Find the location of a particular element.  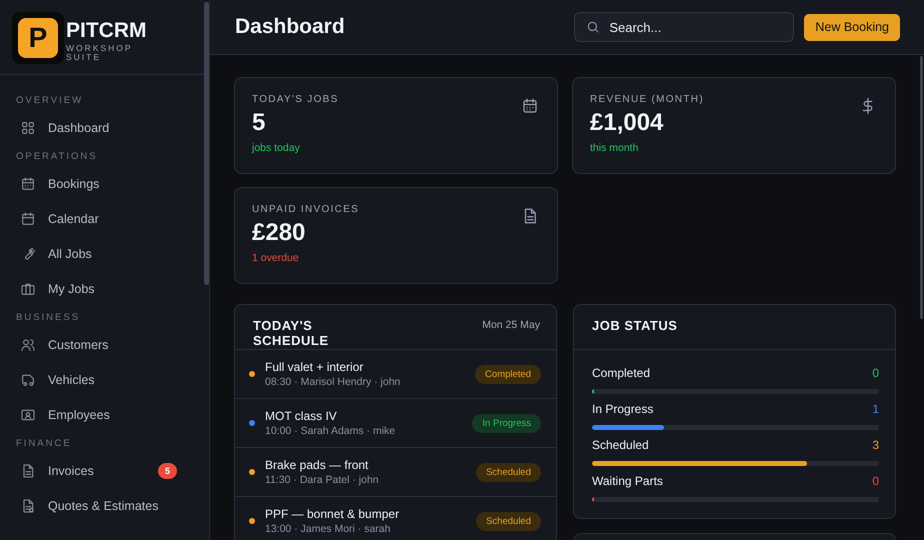

users-icon is located at coordinates (28, 344).